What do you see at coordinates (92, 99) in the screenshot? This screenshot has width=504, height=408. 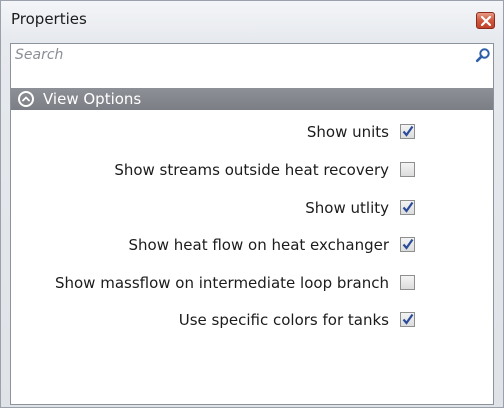 I see `section-label: View Options` at bounding box center [92, 99].